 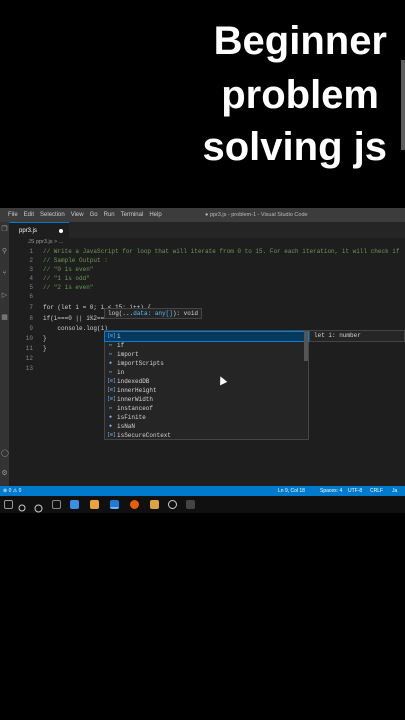 I want to click on line-number: 8, so click(x=31, y=318).